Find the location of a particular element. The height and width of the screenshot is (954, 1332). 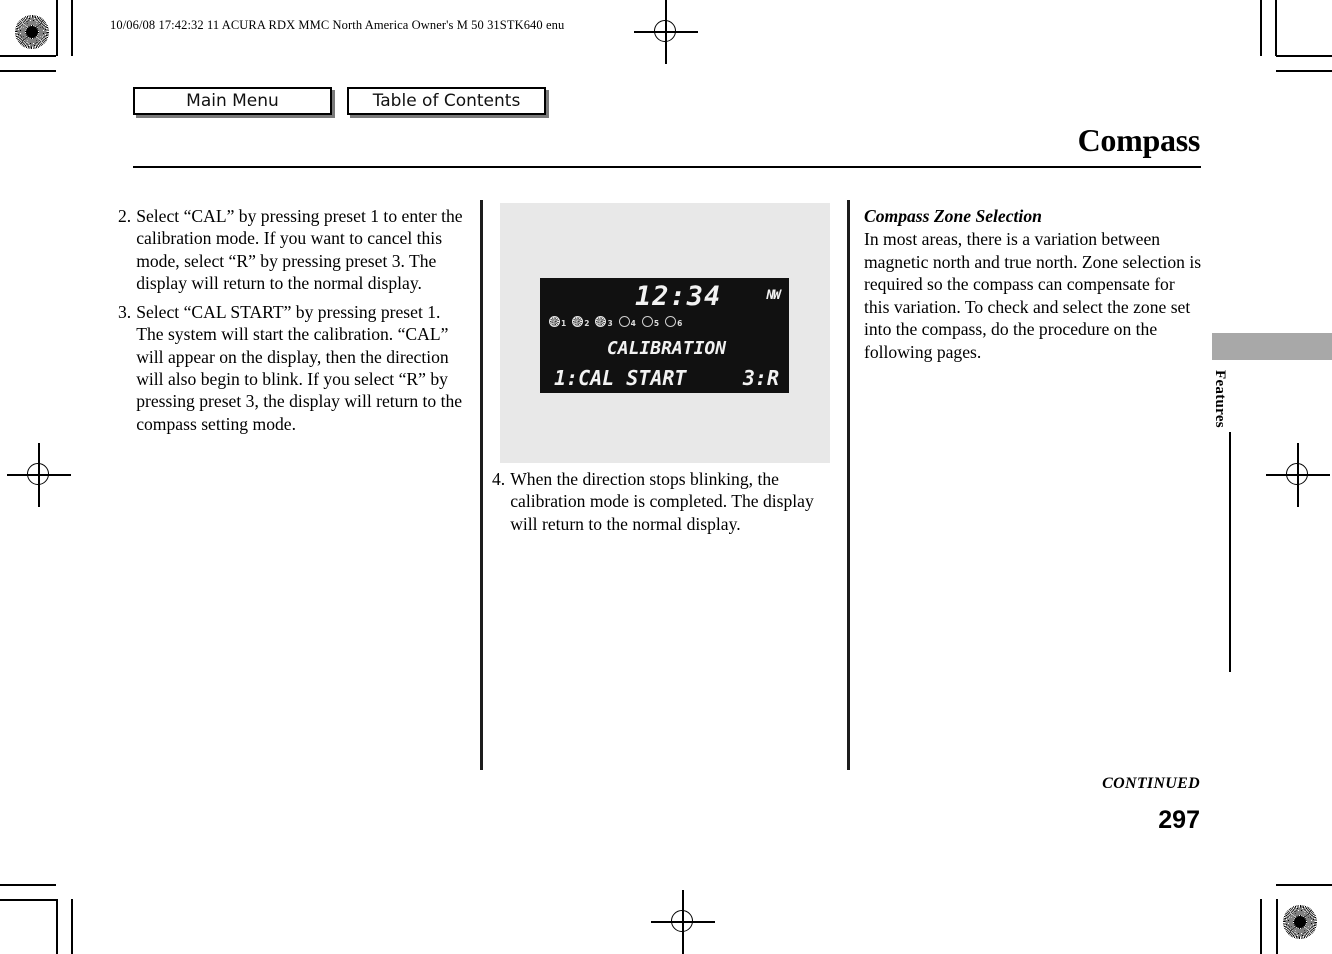

crop-mark-bottom-right-v2 is located at coordinates (1277, 926).